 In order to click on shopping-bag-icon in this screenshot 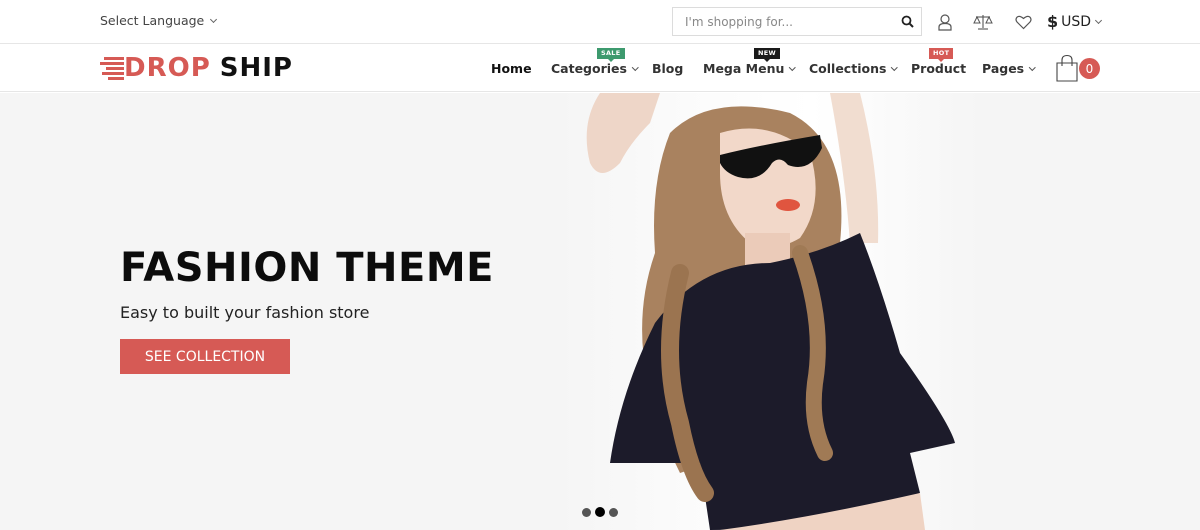, I will do `click(1067, 68)`.